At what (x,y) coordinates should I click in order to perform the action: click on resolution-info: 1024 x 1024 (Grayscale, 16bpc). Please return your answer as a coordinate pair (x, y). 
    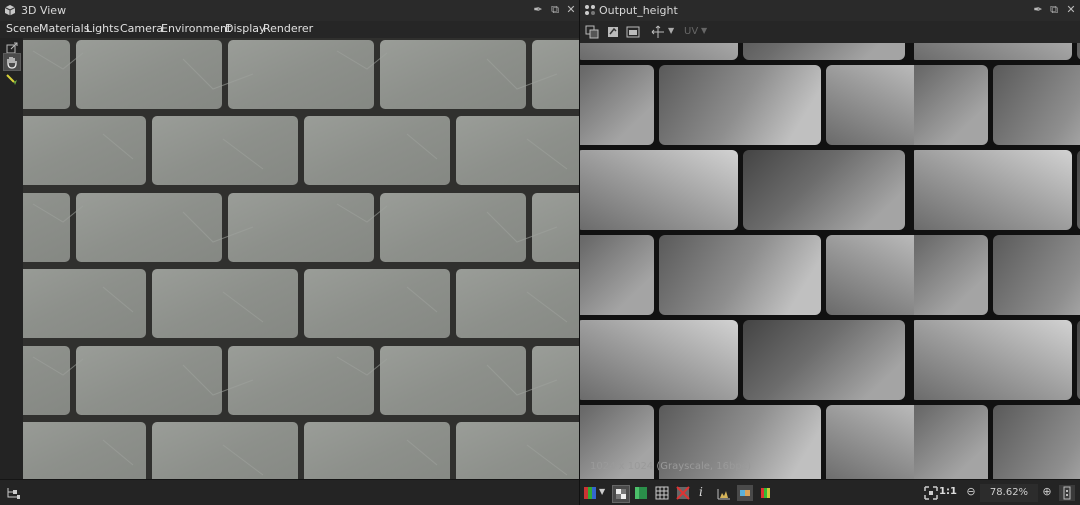
    Looking at the image, I should click on (671, 466).